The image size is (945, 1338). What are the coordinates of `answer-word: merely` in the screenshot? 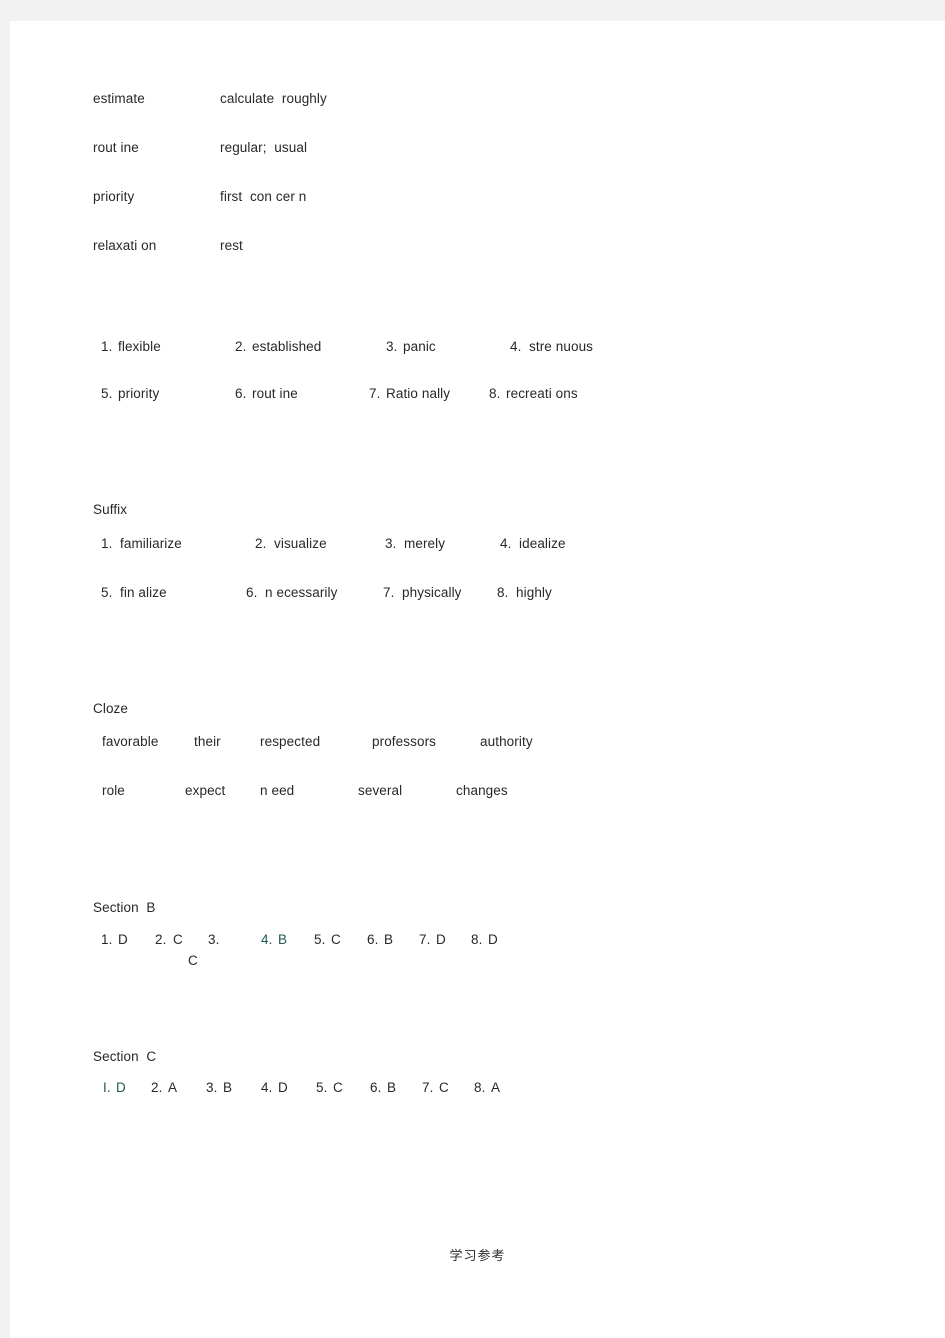 It's located at (425, 543).